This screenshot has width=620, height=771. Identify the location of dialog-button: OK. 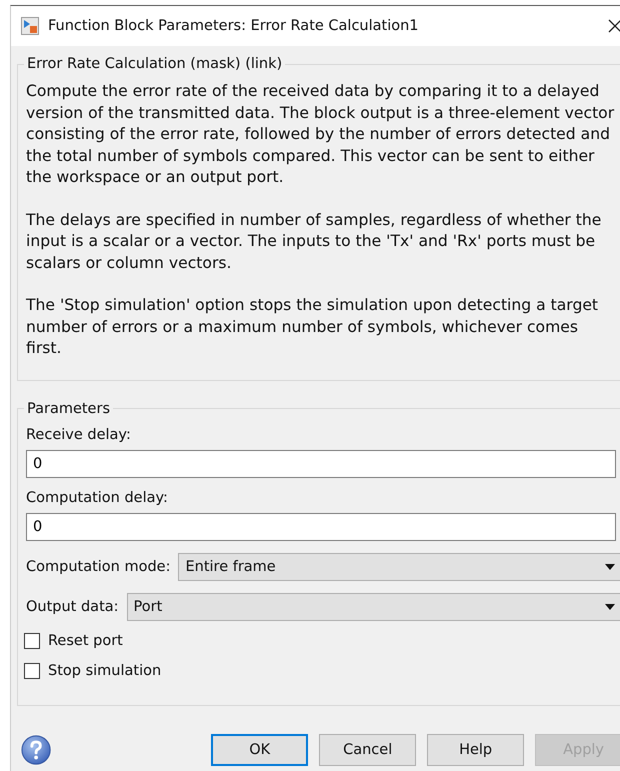
(259, 750).